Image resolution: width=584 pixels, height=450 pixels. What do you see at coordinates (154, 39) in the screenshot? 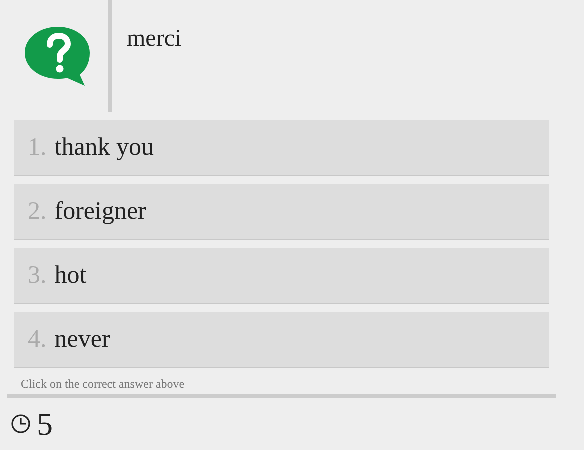
I see `prompt-word: merci` at bounding box center [154, 39].